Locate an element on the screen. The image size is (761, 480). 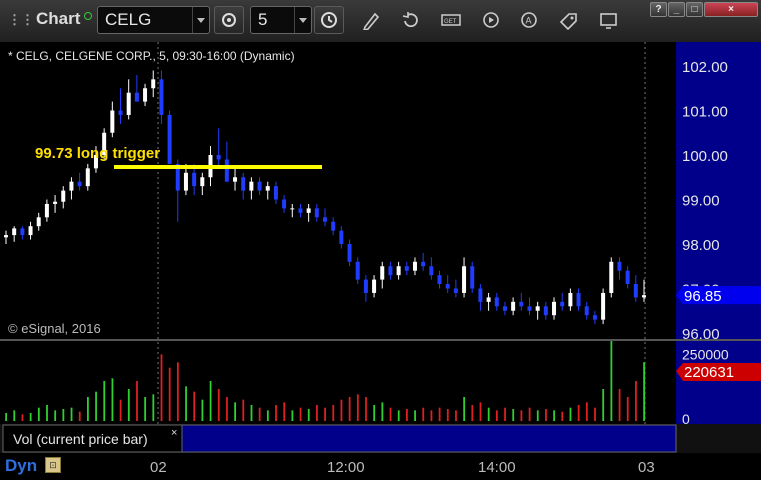
interval-input: 5 is located at coordinates (281, 20).